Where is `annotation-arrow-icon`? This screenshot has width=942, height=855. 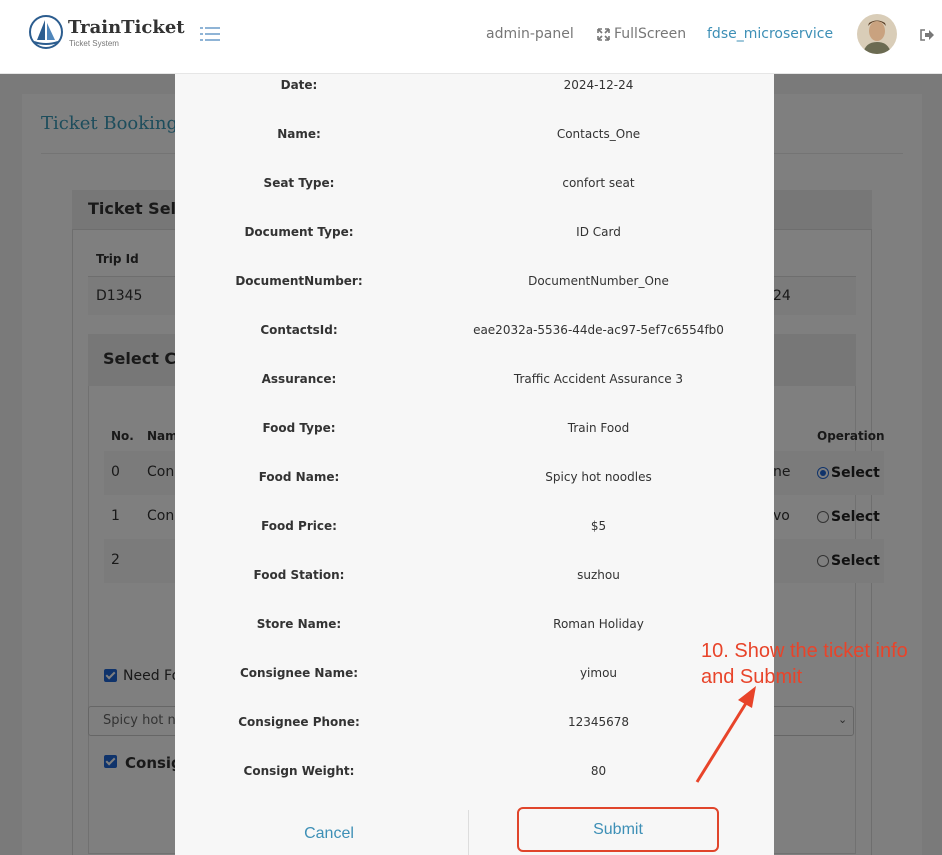 annotation-arrow-icon is located at coordinates (725, 734).